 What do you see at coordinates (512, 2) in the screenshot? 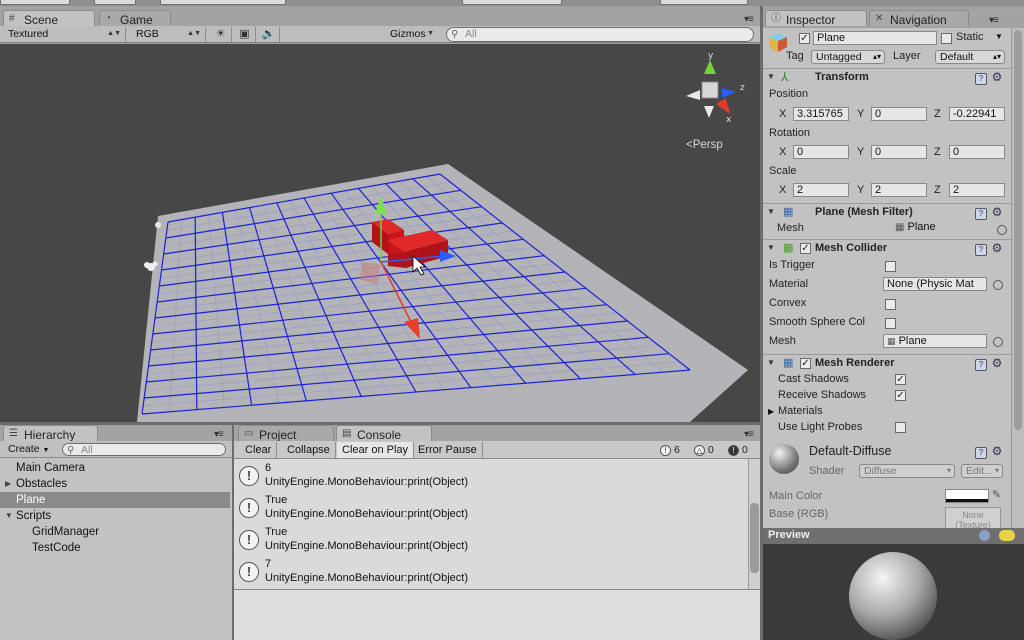
I see `playback-controls` at bounding box center [512, 2].